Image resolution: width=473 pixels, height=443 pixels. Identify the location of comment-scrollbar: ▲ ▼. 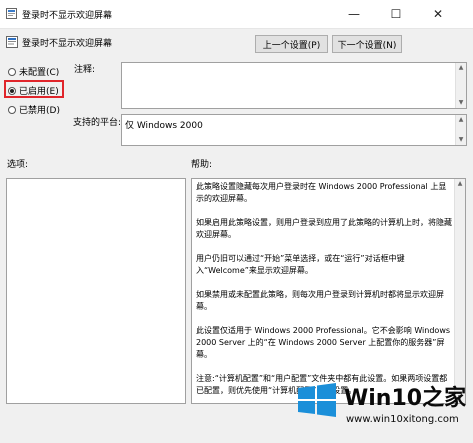
(460, 85).